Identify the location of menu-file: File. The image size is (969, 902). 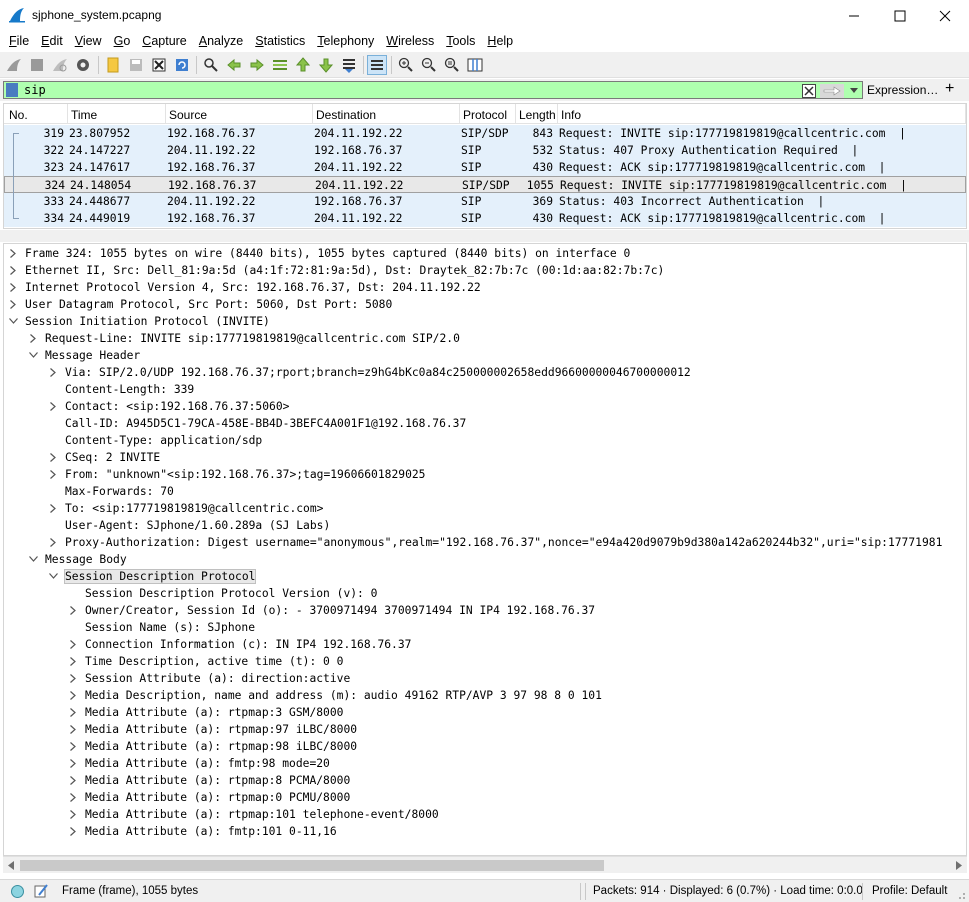
(19, 41).